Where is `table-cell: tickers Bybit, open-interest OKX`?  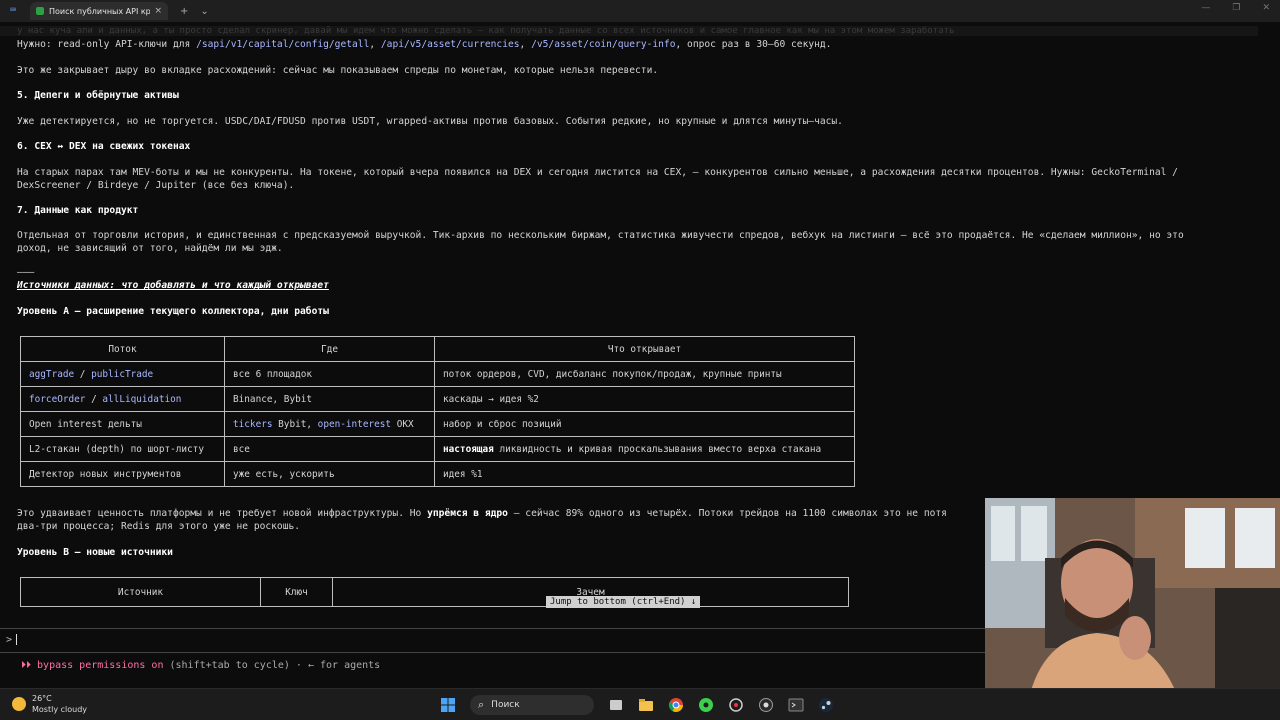
table-cell: tickers Bybit, open-interest OKX is located at coordinates (329, 424).